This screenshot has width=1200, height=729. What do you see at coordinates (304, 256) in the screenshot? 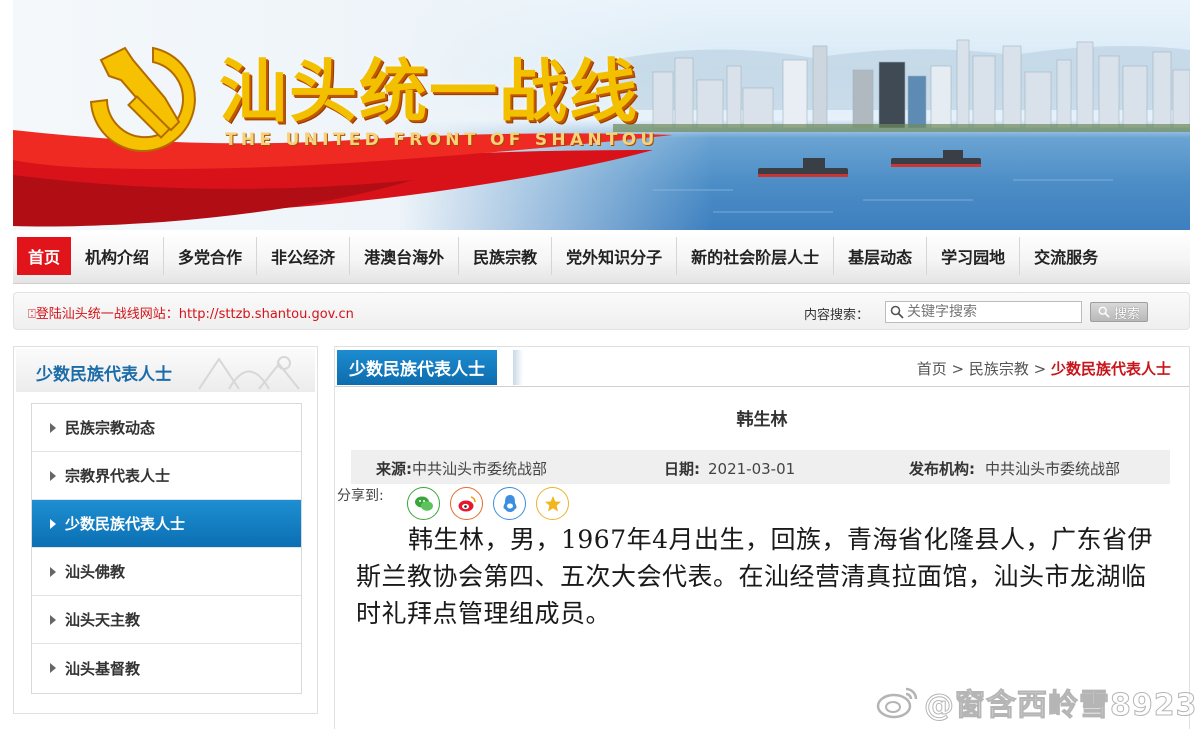
I see `nav-nonpublic-economy: 非公经济` at bounding box center [304, 256].